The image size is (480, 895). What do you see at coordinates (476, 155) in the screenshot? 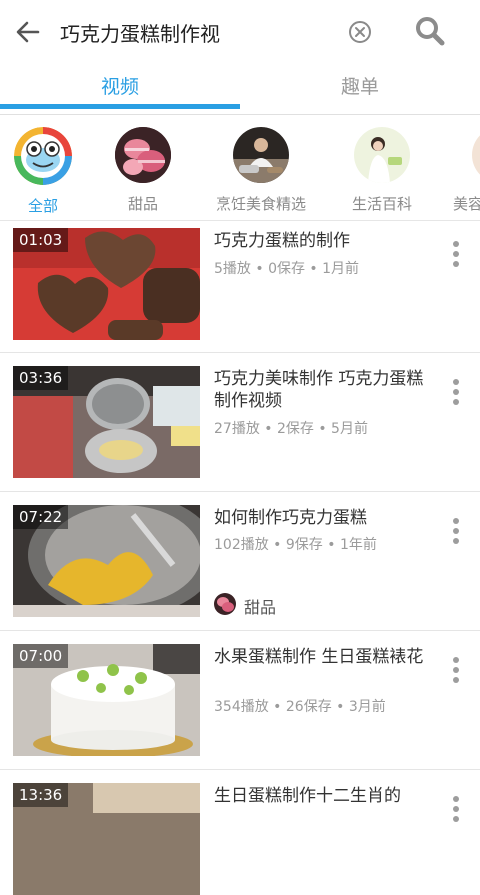
I see `beauty-icon` at bounding box center [476, 155].